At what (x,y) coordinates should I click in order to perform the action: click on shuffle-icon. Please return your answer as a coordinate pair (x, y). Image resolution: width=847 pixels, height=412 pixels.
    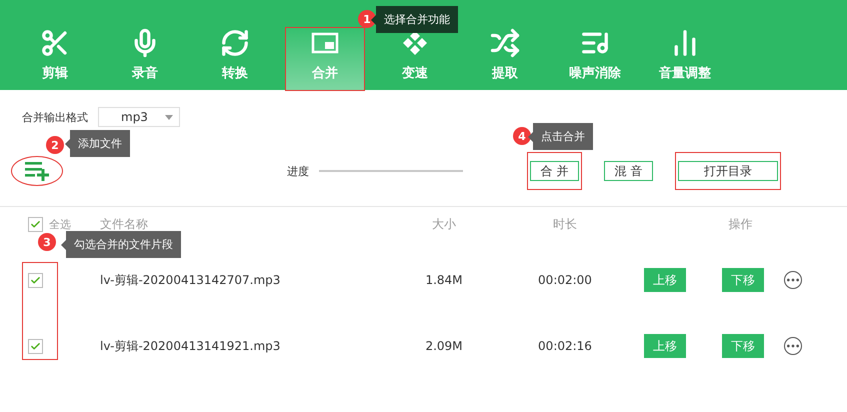
    Looking at the image, I should click on (505, 43).